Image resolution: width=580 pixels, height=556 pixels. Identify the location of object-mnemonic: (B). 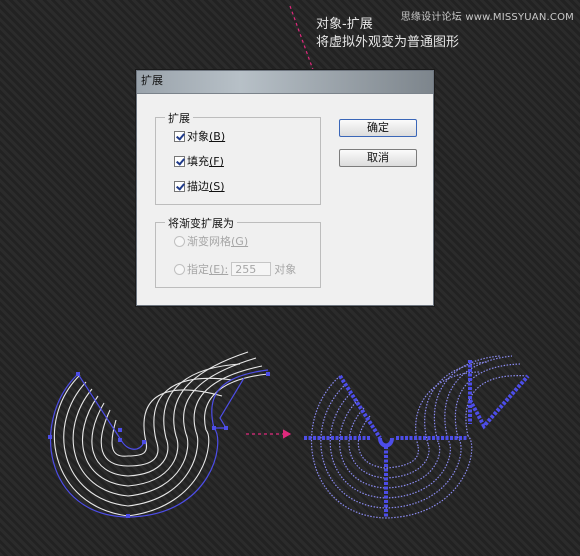
(217, 136).